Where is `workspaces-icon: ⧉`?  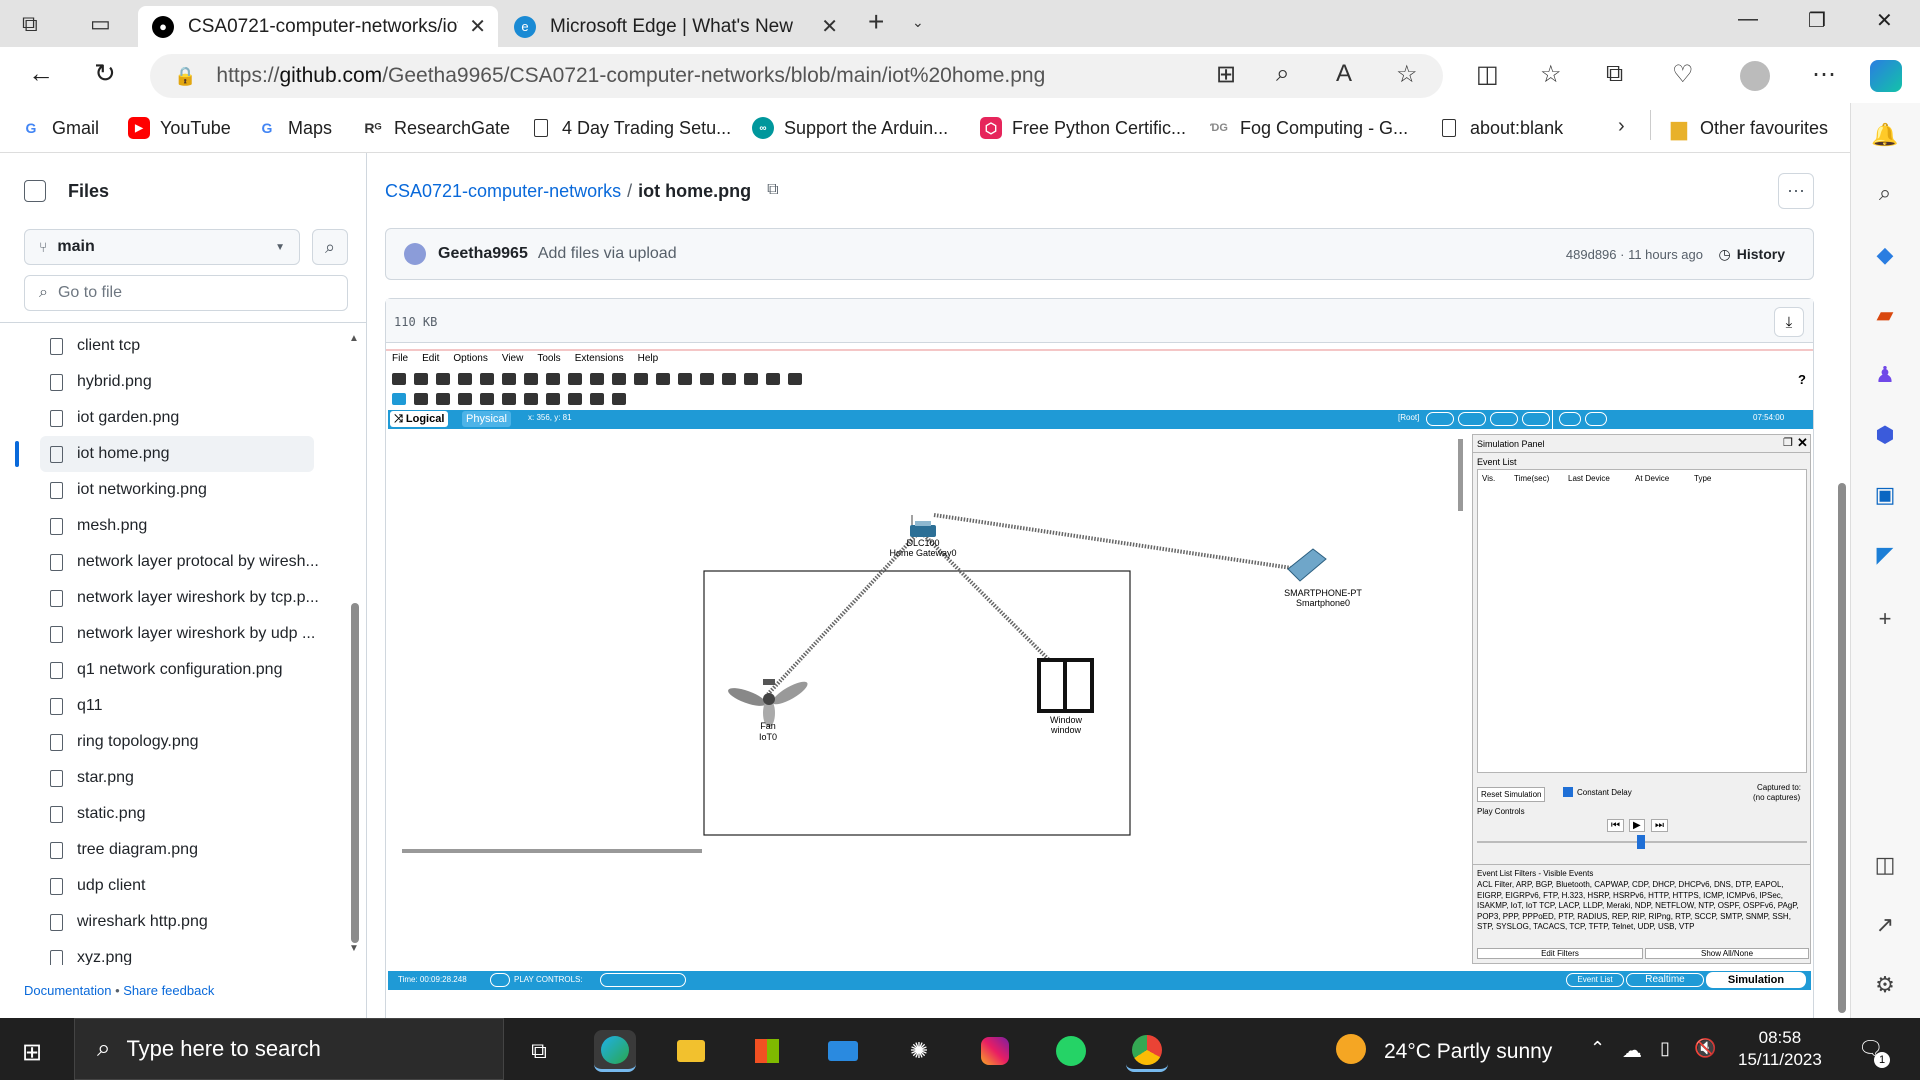 workspaces-icon: ⧉ is located at coordinates (30, 24).